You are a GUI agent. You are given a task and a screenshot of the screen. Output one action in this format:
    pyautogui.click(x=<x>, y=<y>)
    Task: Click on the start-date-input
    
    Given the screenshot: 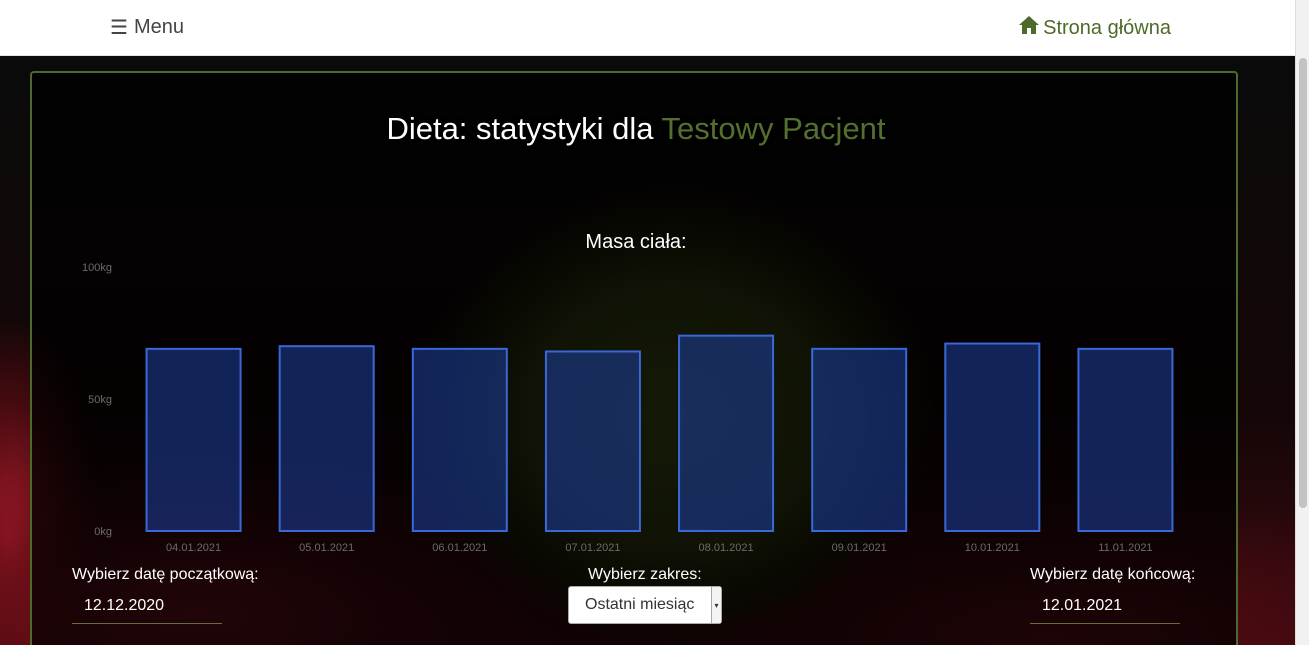 What is the action you would take?
    pyautogui.click(x=147, y=606)
    